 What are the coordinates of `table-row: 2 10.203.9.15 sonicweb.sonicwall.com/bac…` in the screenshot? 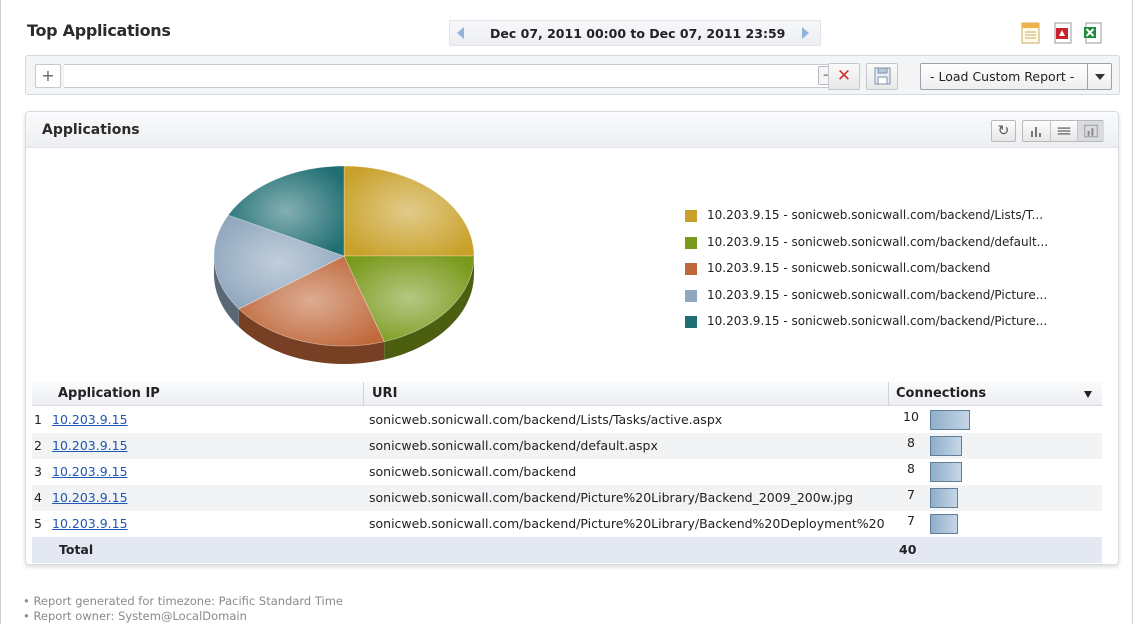 It's located at (567, 446).